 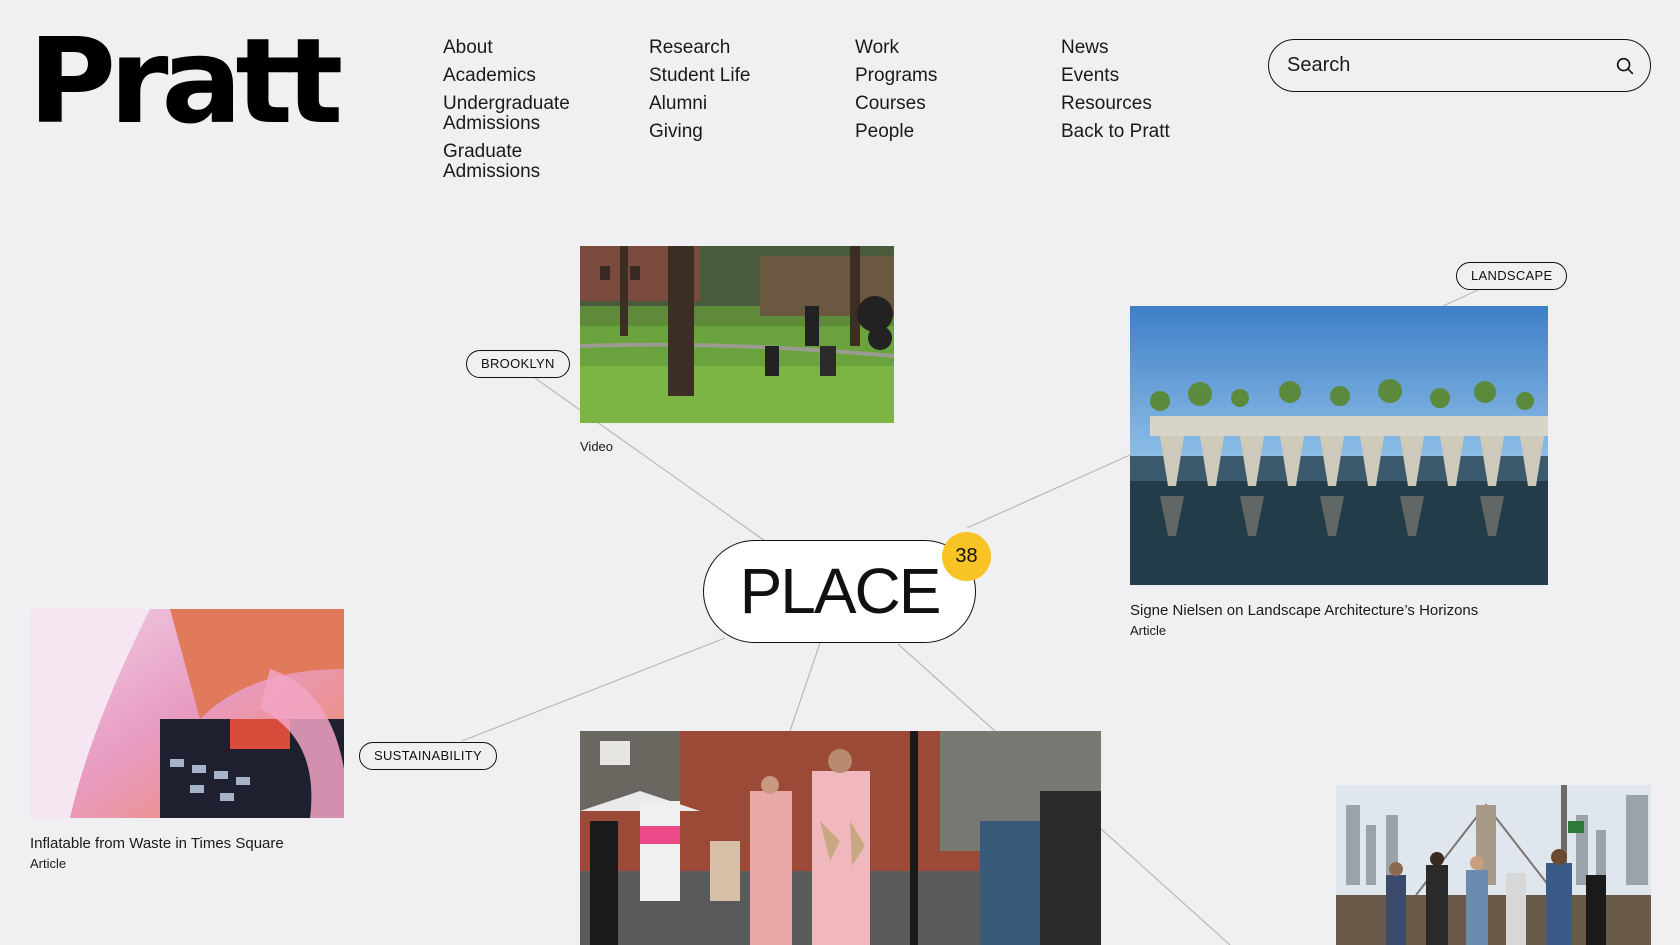 What do you see at coordinates (1512, 276) in the screenshot?
I see `tag-landscape: LANDSCAPE` at bounding box center [1512, 276].